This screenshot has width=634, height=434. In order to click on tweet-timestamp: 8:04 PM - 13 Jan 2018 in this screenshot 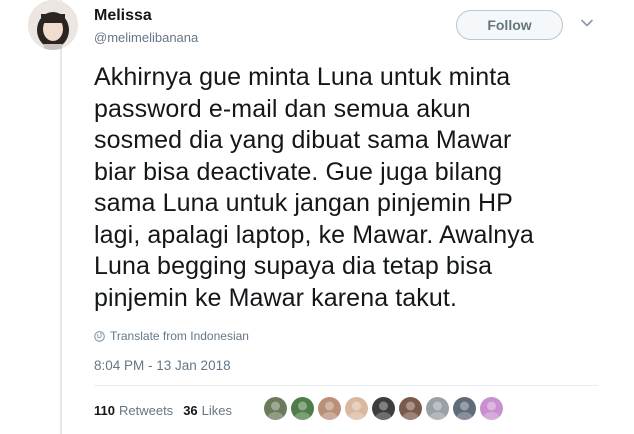, I will do `click(162, 365)`.